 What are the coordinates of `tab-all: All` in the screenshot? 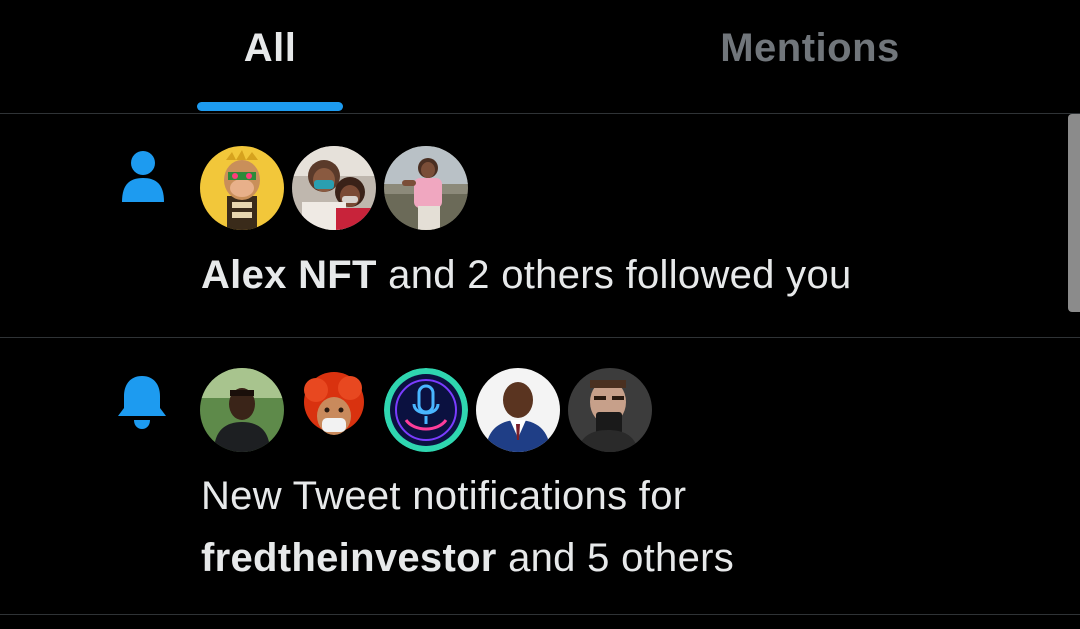 It's located at (270, 56).